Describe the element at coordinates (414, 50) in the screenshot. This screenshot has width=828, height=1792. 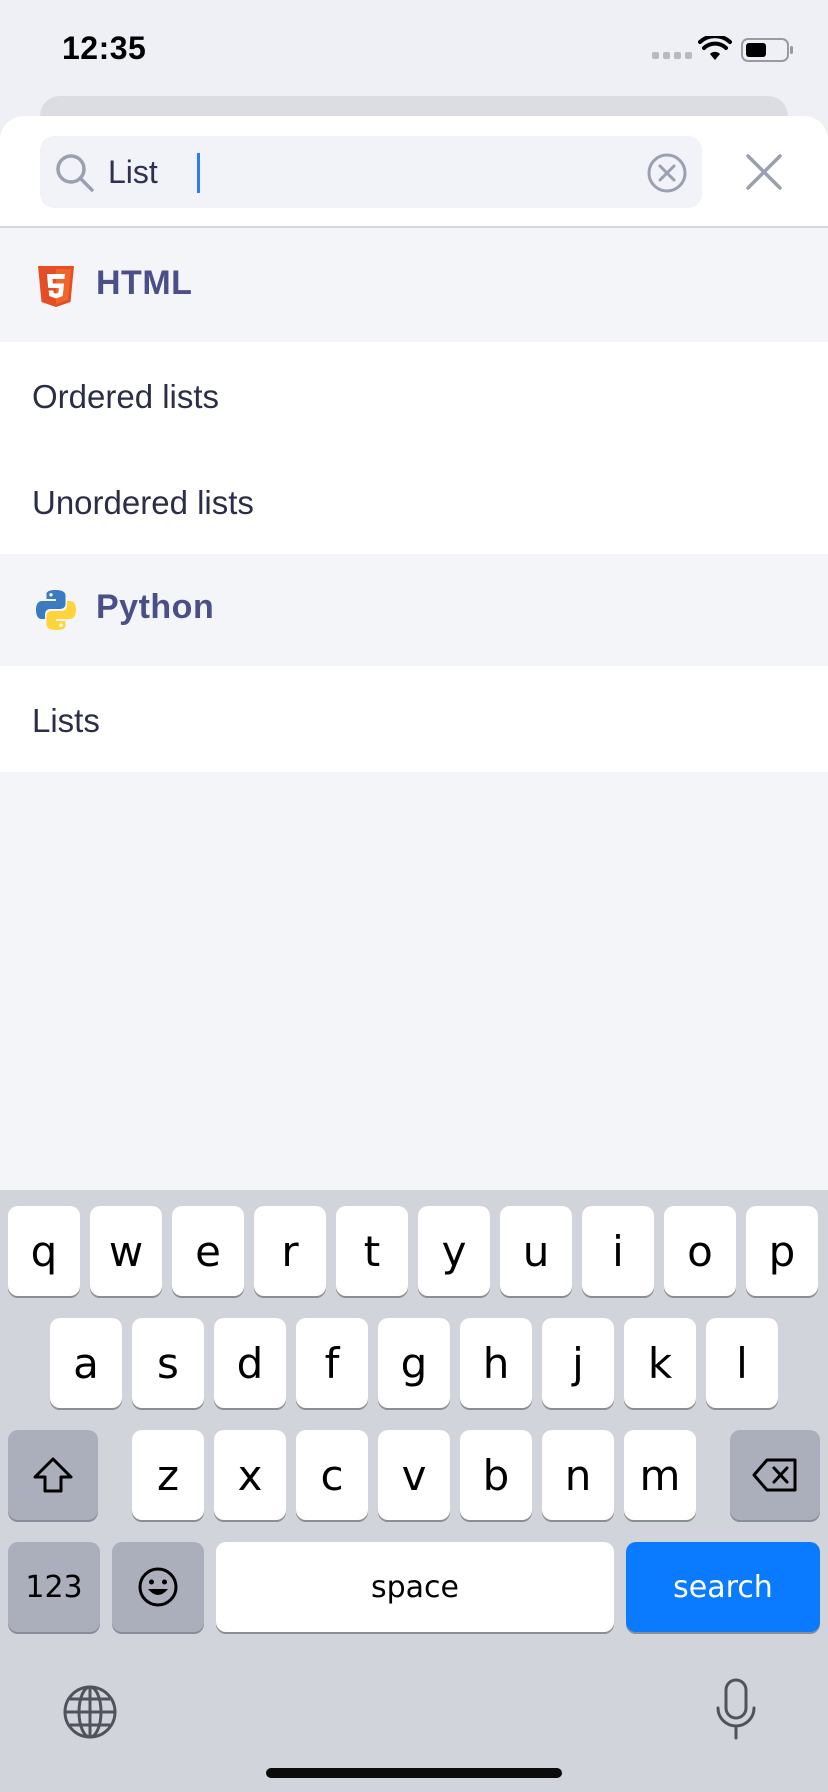
I see `status-bar: 12:35` at that location.